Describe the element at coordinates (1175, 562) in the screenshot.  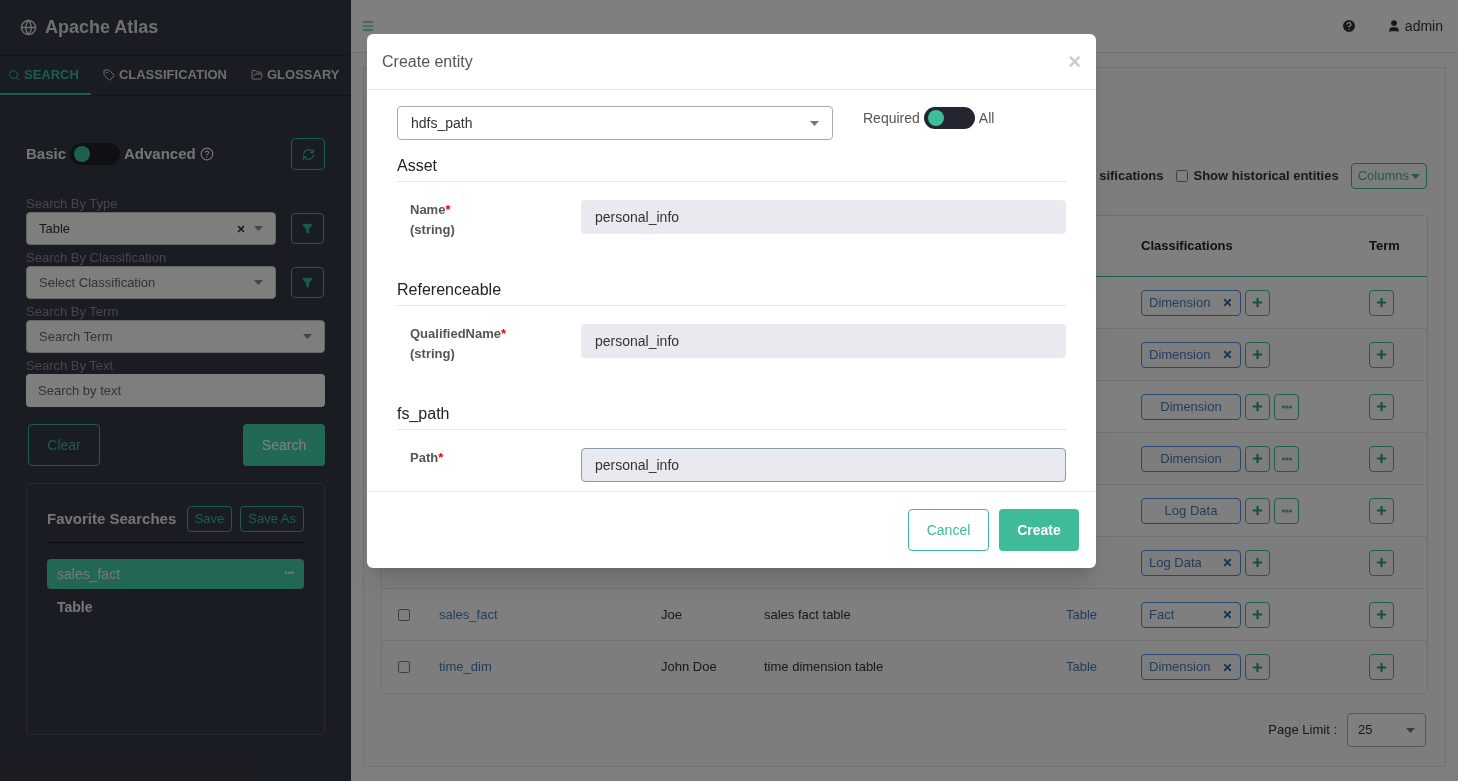
I see `tag-label: Log Data` at that location.